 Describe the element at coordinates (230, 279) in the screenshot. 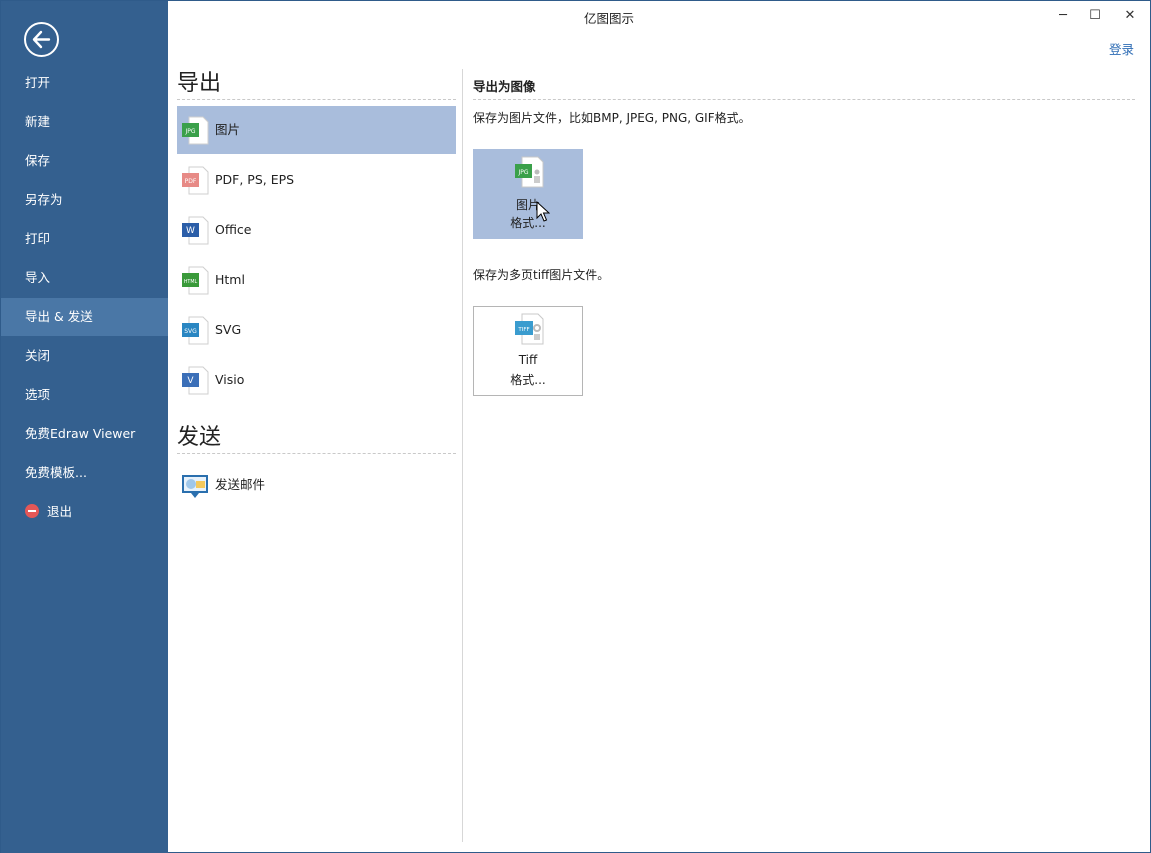

I see `export-item-label: Html` at that location.